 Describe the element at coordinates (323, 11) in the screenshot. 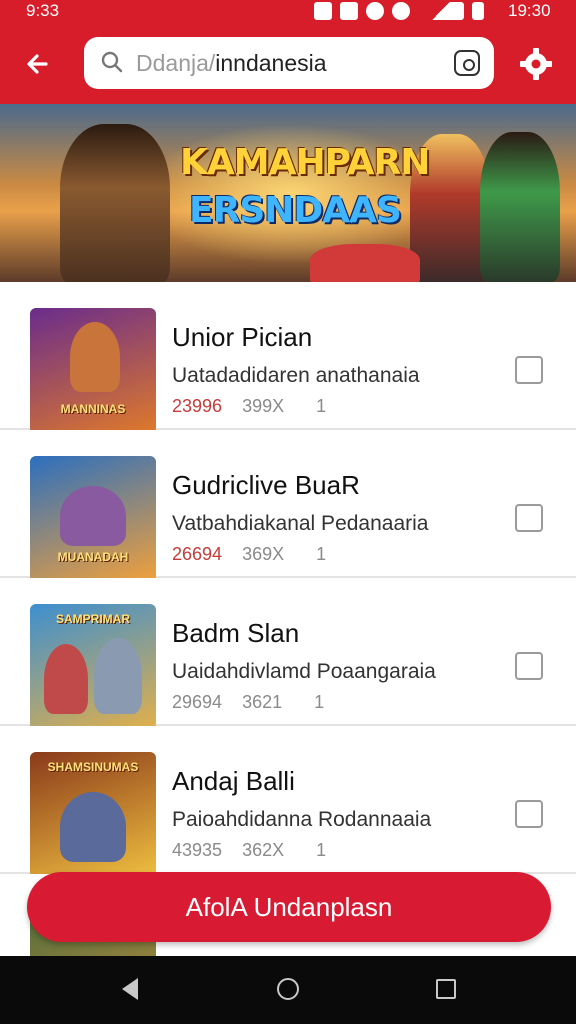

I see `notification-icon` at that location.